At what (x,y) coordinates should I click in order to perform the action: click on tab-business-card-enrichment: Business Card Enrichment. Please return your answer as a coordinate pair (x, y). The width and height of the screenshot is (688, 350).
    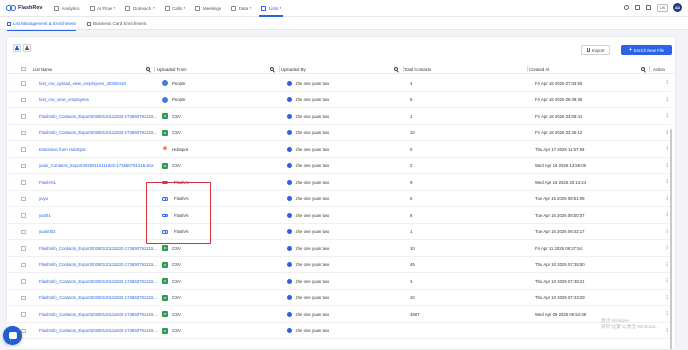
    Looking at the image, I should click on (116, 23).